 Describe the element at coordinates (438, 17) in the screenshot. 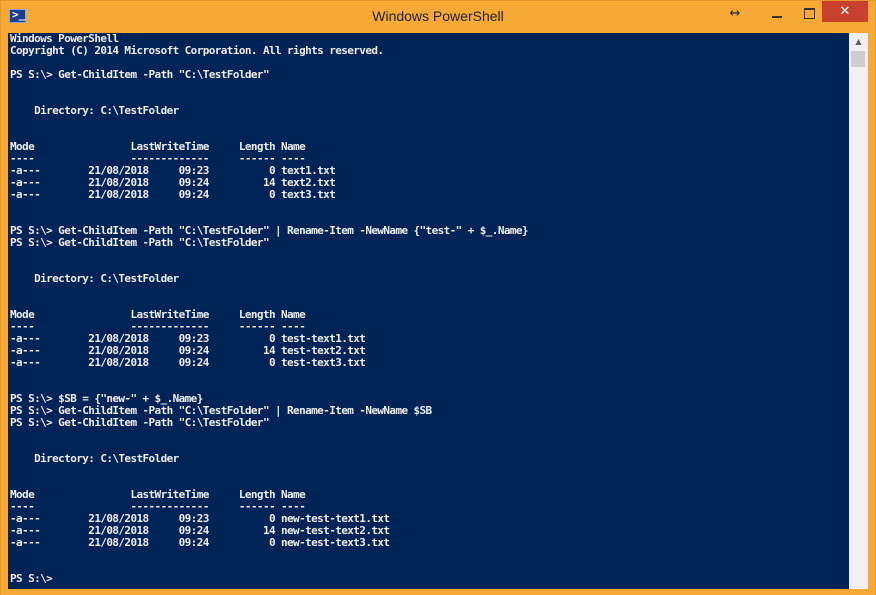

I see `title-bar: >_ Windows PowerShell ↔ ✕` at that location.